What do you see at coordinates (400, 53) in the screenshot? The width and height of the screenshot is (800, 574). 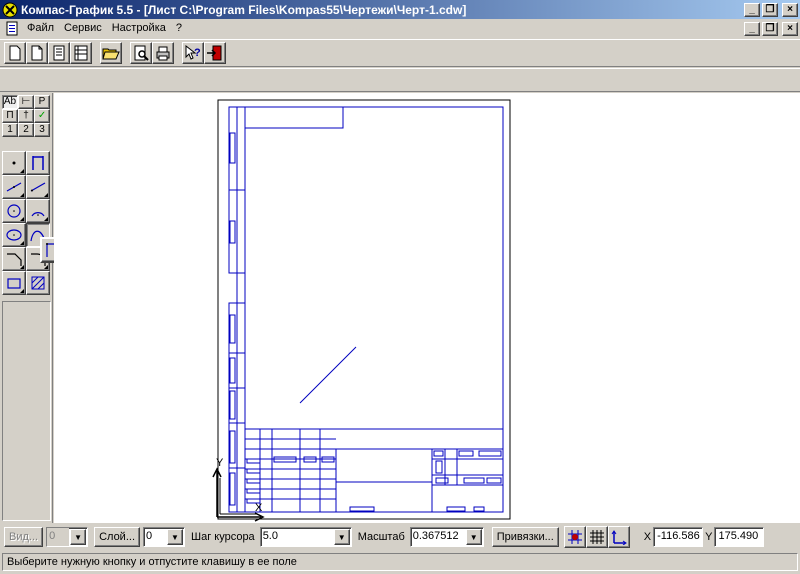 I see `main-toolbar: ?` at bounding box center [400, 53].